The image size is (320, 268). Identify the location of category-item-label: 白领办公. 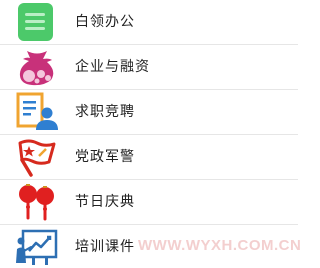
(105, 22).